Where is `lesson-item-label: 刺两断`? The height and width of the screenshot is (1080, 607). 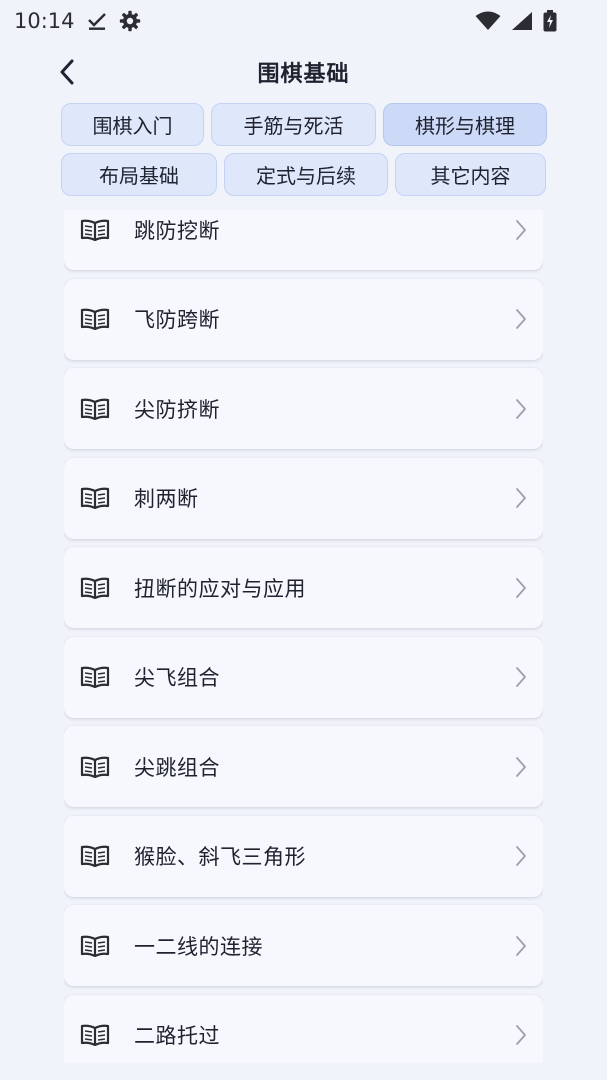
lesson-item-label: 刺两断 is located at coordinates (166, 499).